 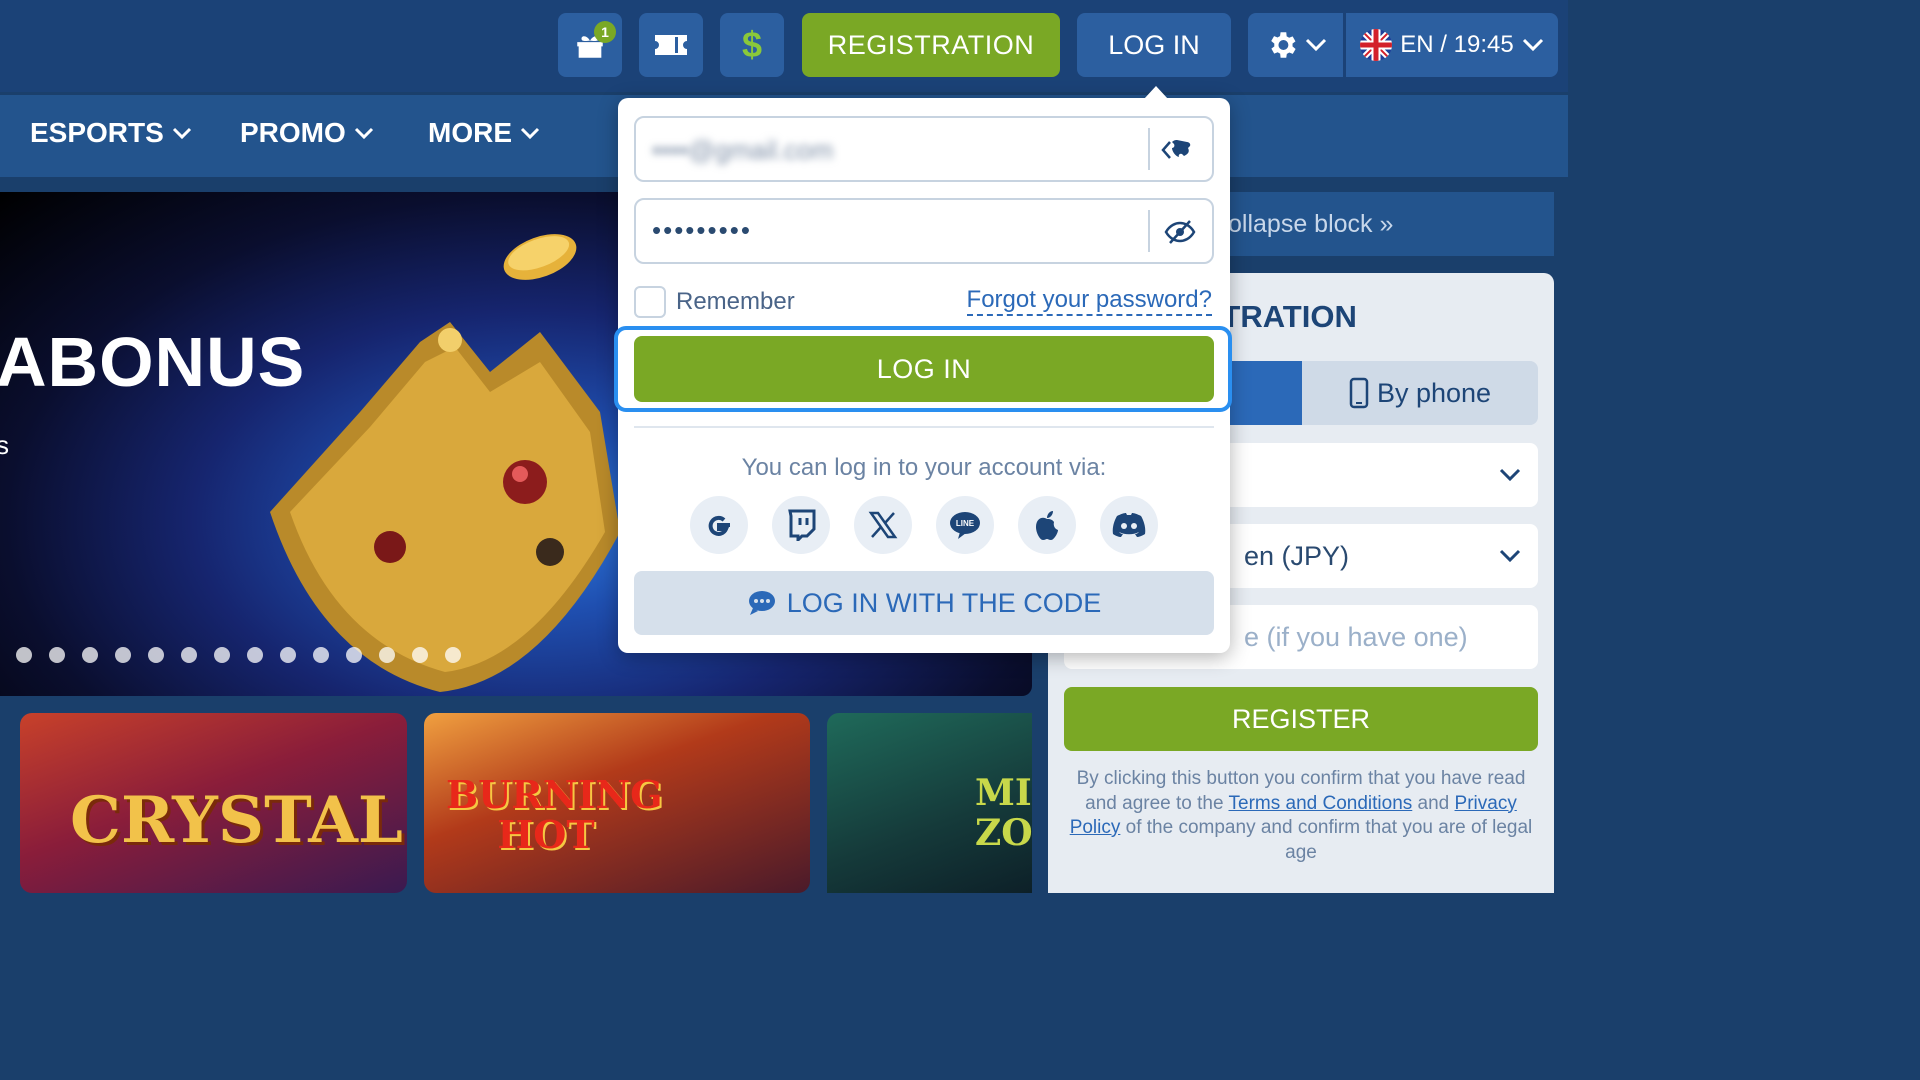 I want to click on login-with-code-button: LOG IN WITH THE CODE, so click(x=924, y=603).